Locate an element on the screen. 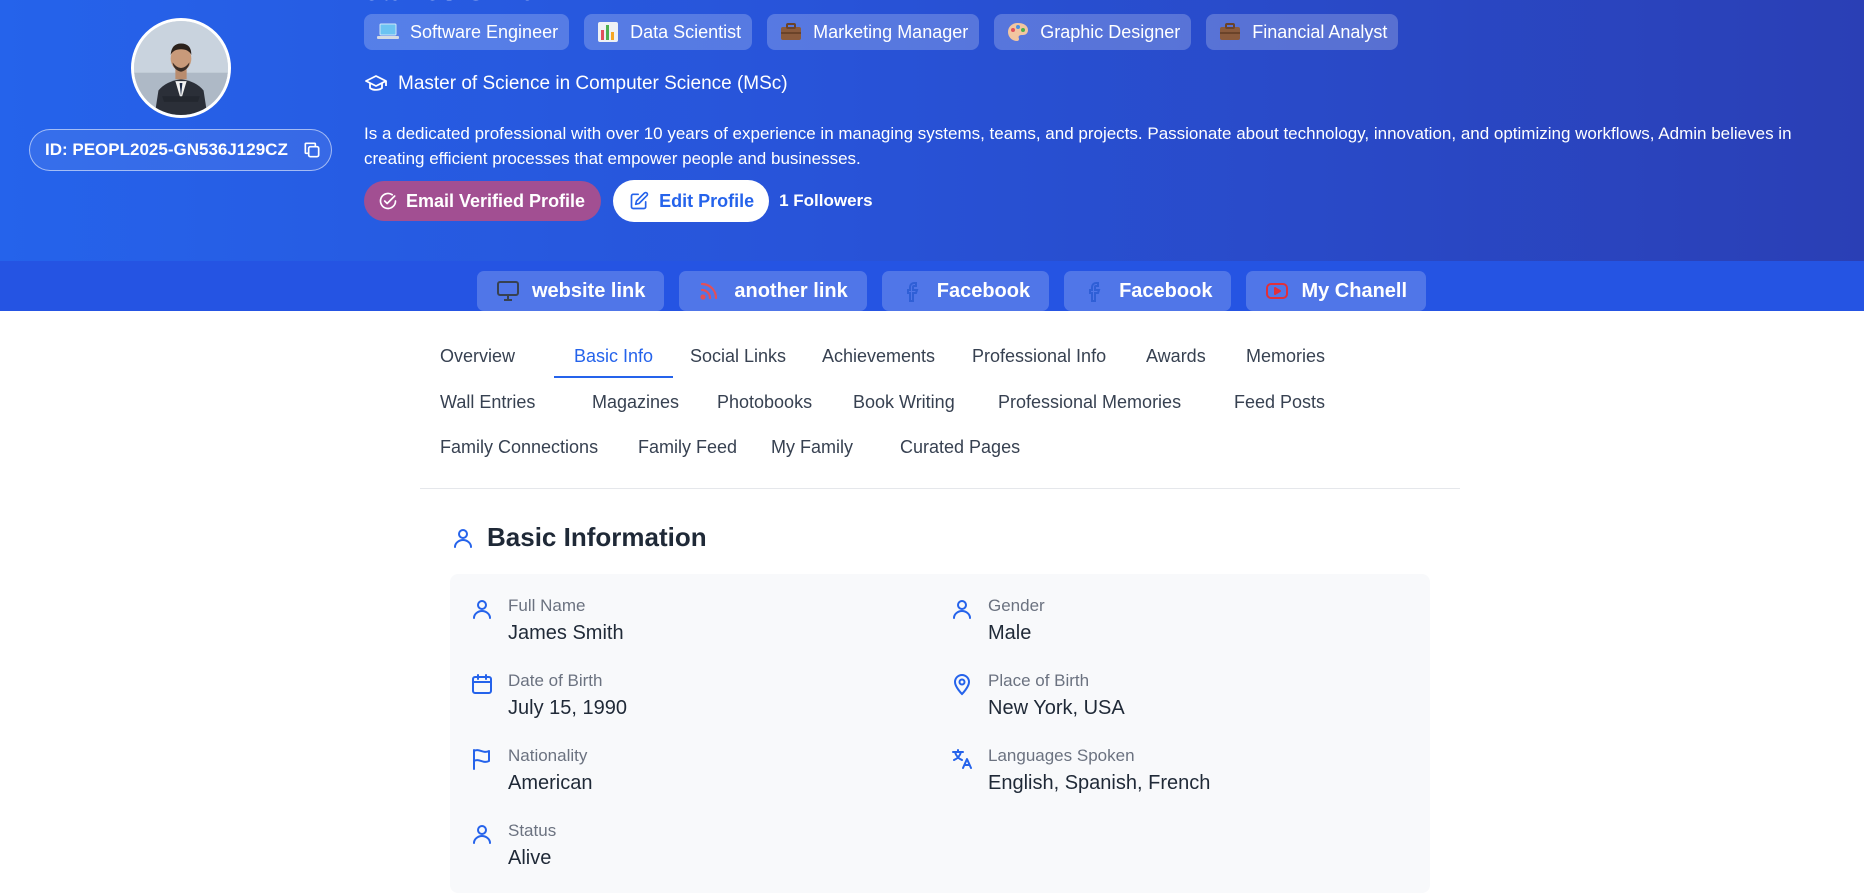 The height and width of the screenshot is (893, 1864). profile-id-badge: ID: PEOPL2025-GN536J129CZ is located at coordinates (180, 150).